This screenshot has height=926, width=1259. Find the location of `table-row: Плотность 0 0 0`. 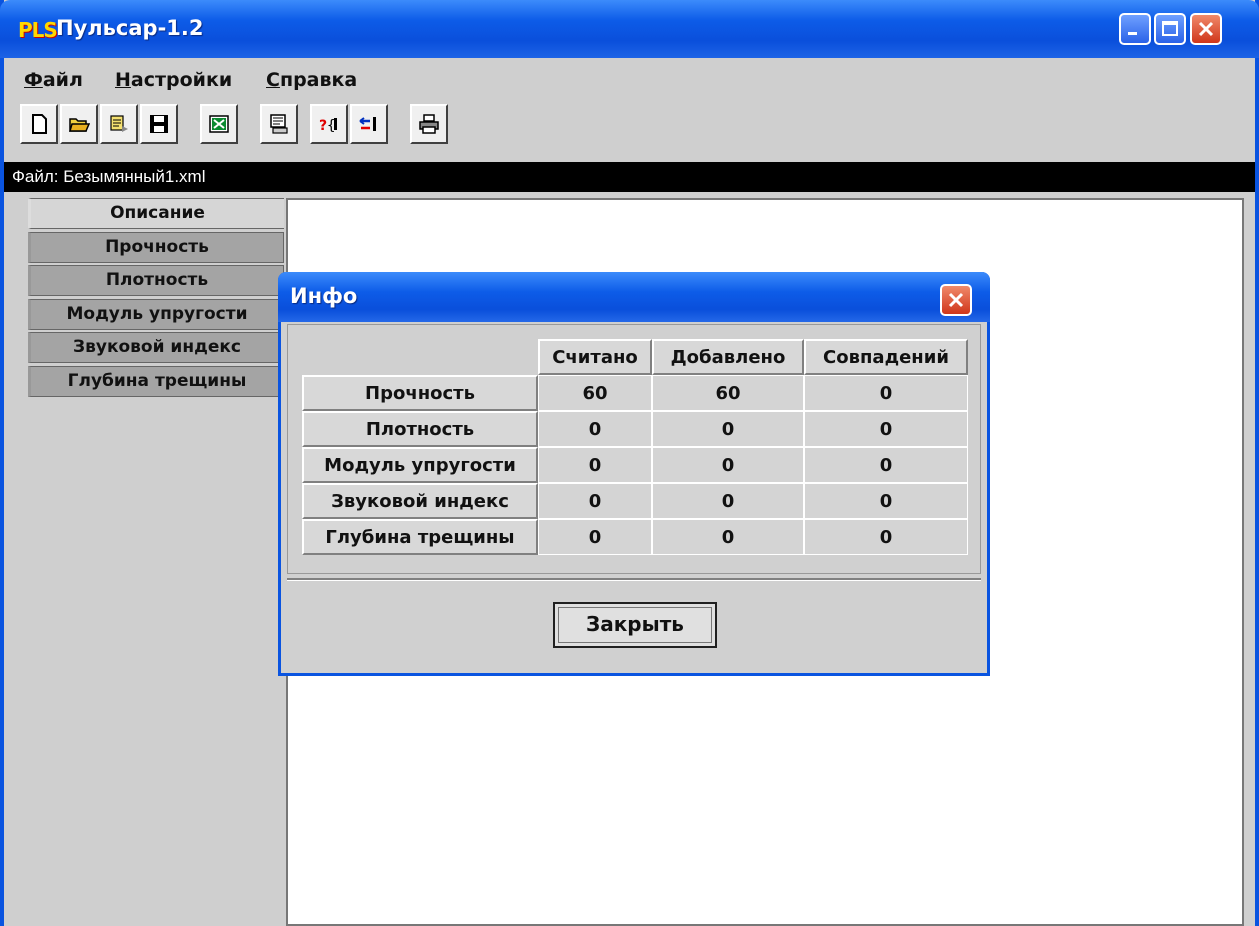

table-row: Плотность 0 0 0 is located at coordinates (635, 429).